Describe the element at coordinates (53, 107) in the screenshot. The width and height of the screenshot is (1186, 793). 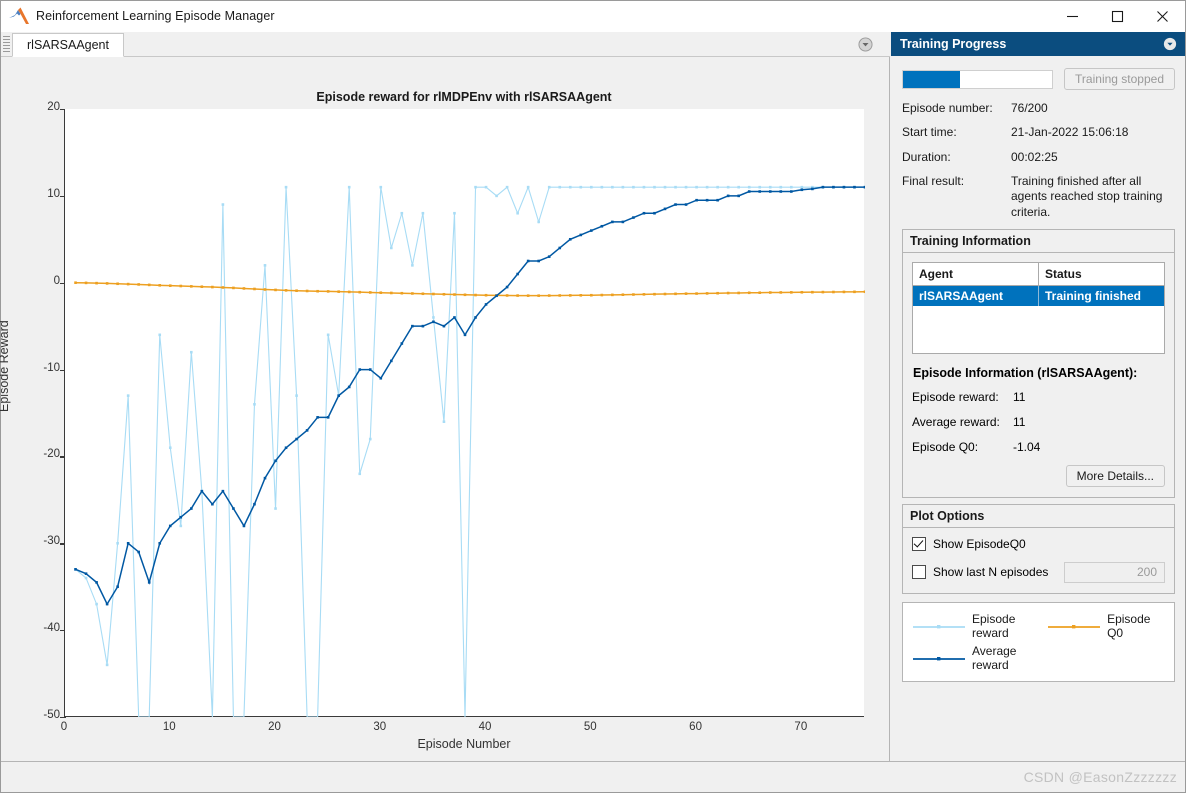
I see `y-tick-label: 20` at that location.